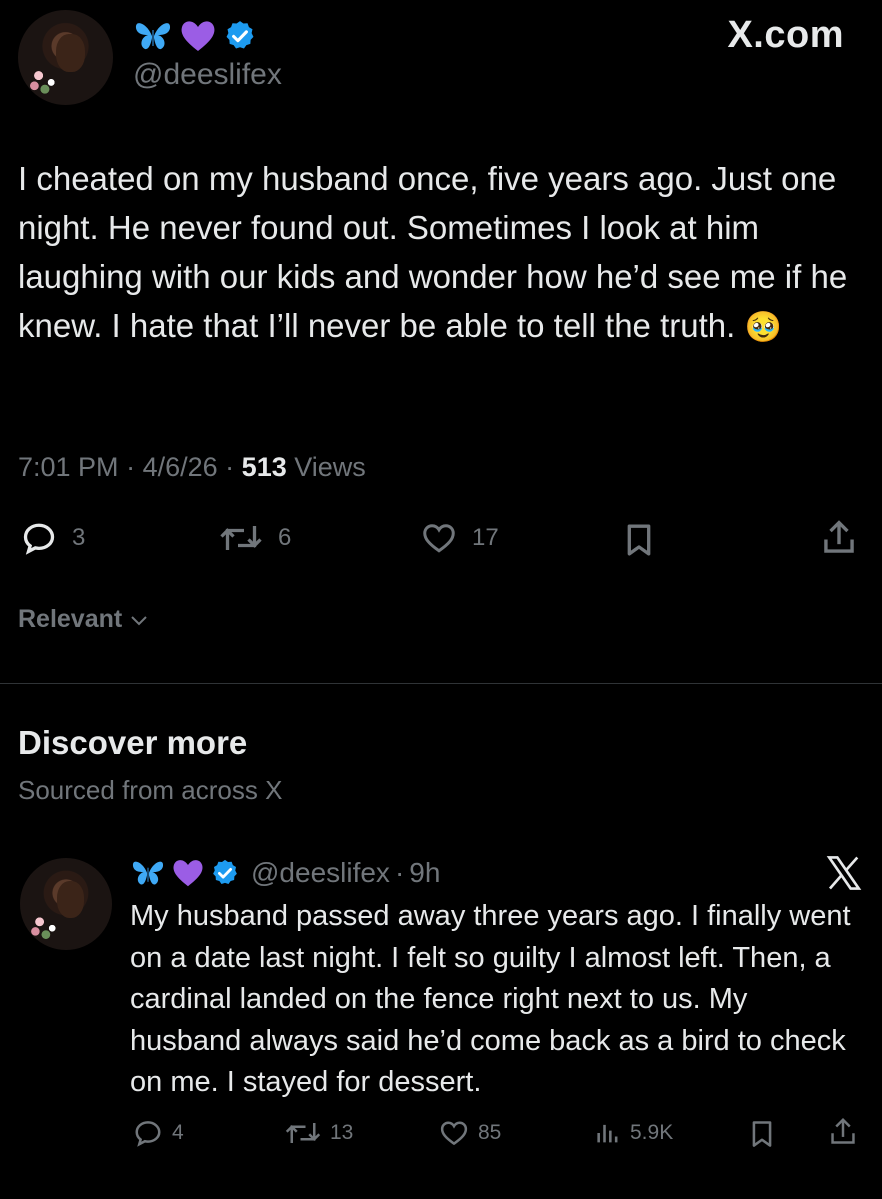 This screenshot has height=1199, width=882. What do you see at coordinates (485, 537) in the screenshot?
I see `like-count: 17` at bounding box center [485, 537].